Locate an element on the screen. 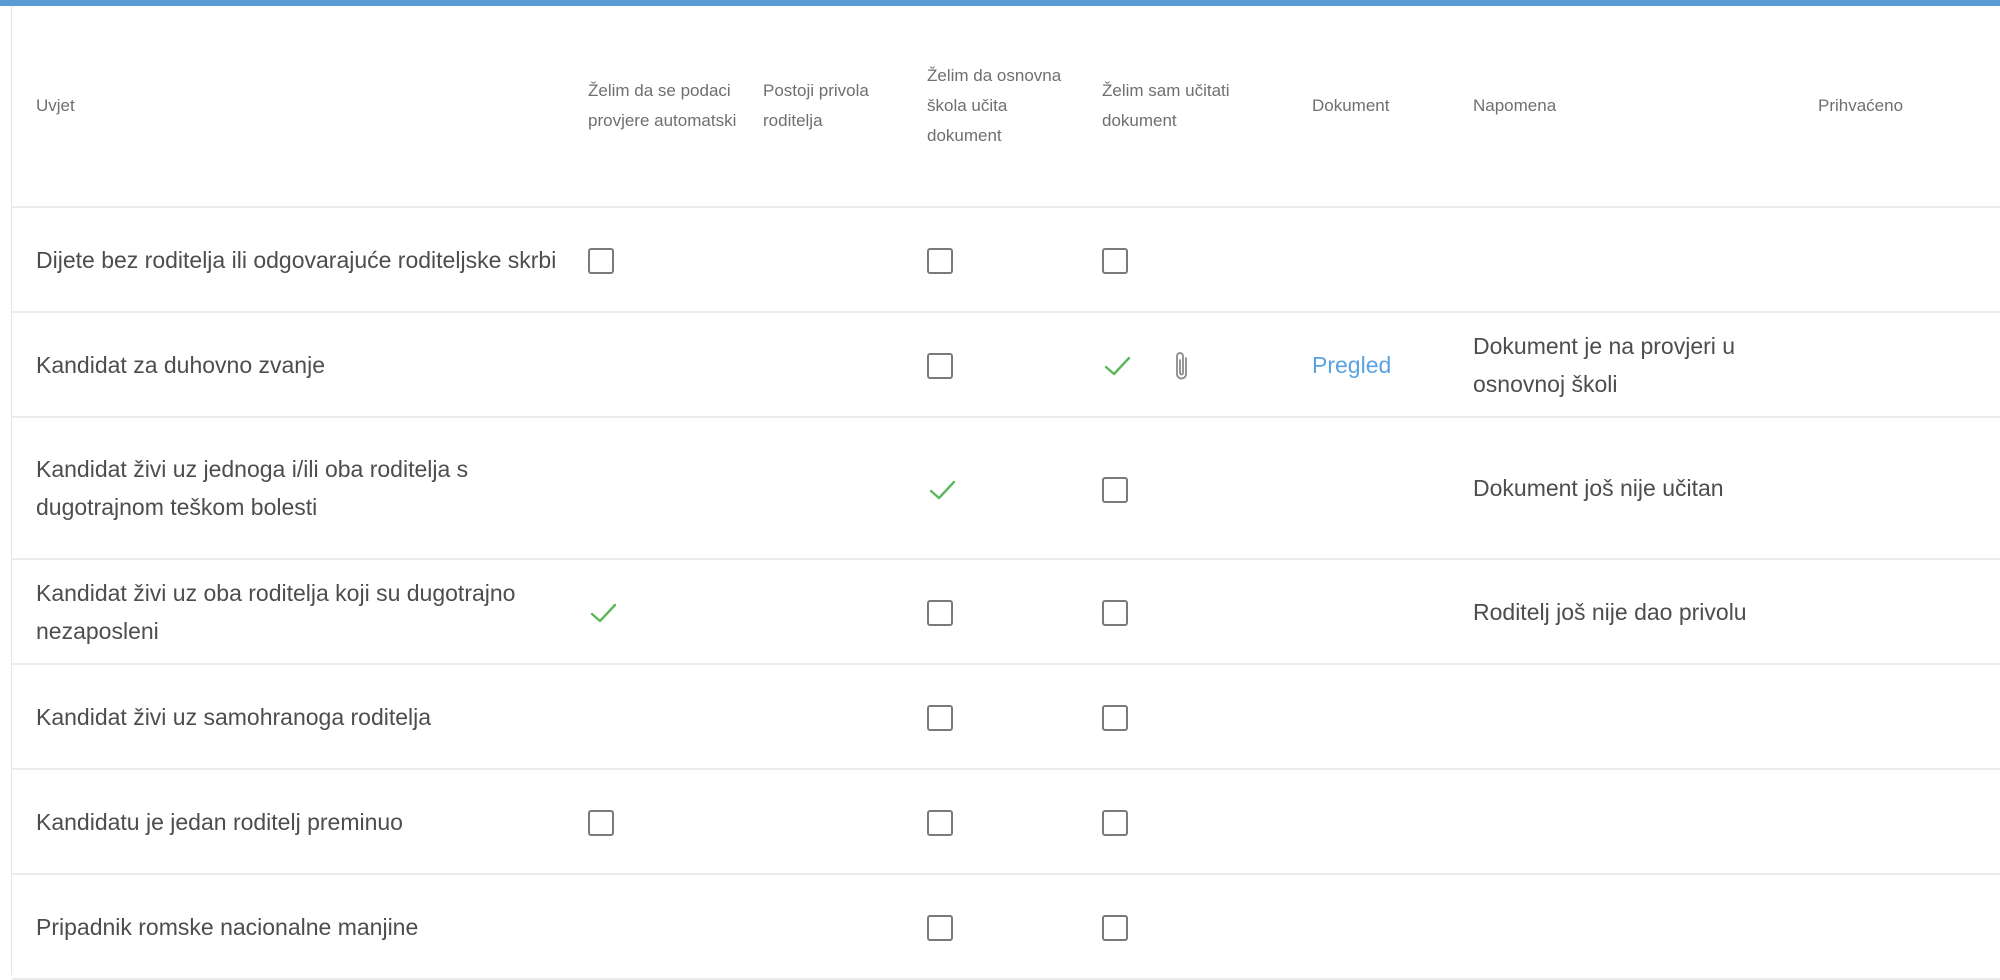 This screenshot has width=2000, height=980. cell-note: Dokument još nije učitan is located at coordinates (1631, 488).